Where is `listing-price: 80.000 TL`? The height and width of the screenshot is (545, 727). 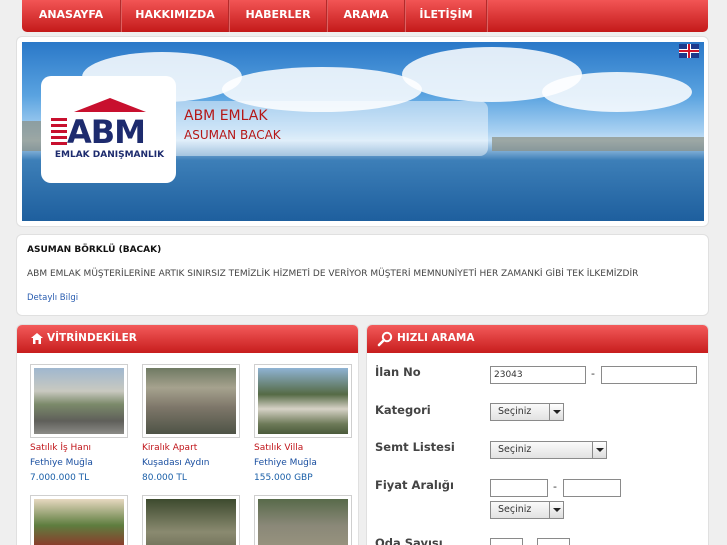
listing-price: 80.000 TL is located at coordinates (164, 478).